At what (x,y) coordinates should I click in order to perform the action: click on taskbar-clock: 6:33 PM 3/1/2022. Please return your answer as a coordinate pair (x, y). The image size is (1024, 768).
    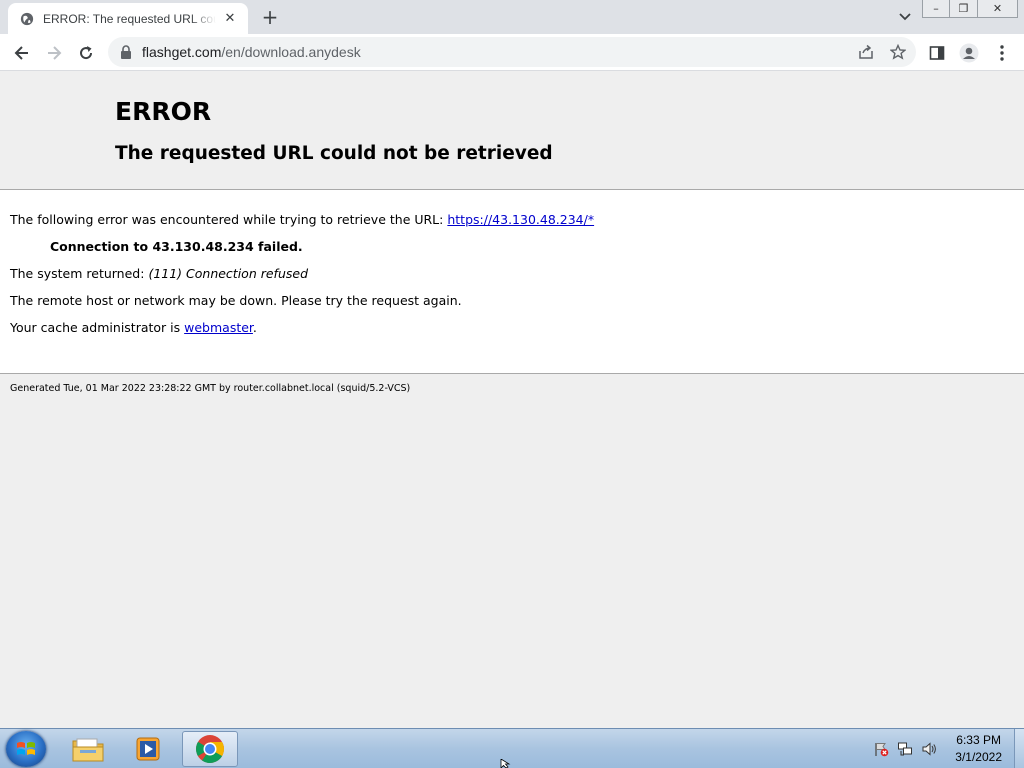
    Looking at the image, I should click on (978, 749).